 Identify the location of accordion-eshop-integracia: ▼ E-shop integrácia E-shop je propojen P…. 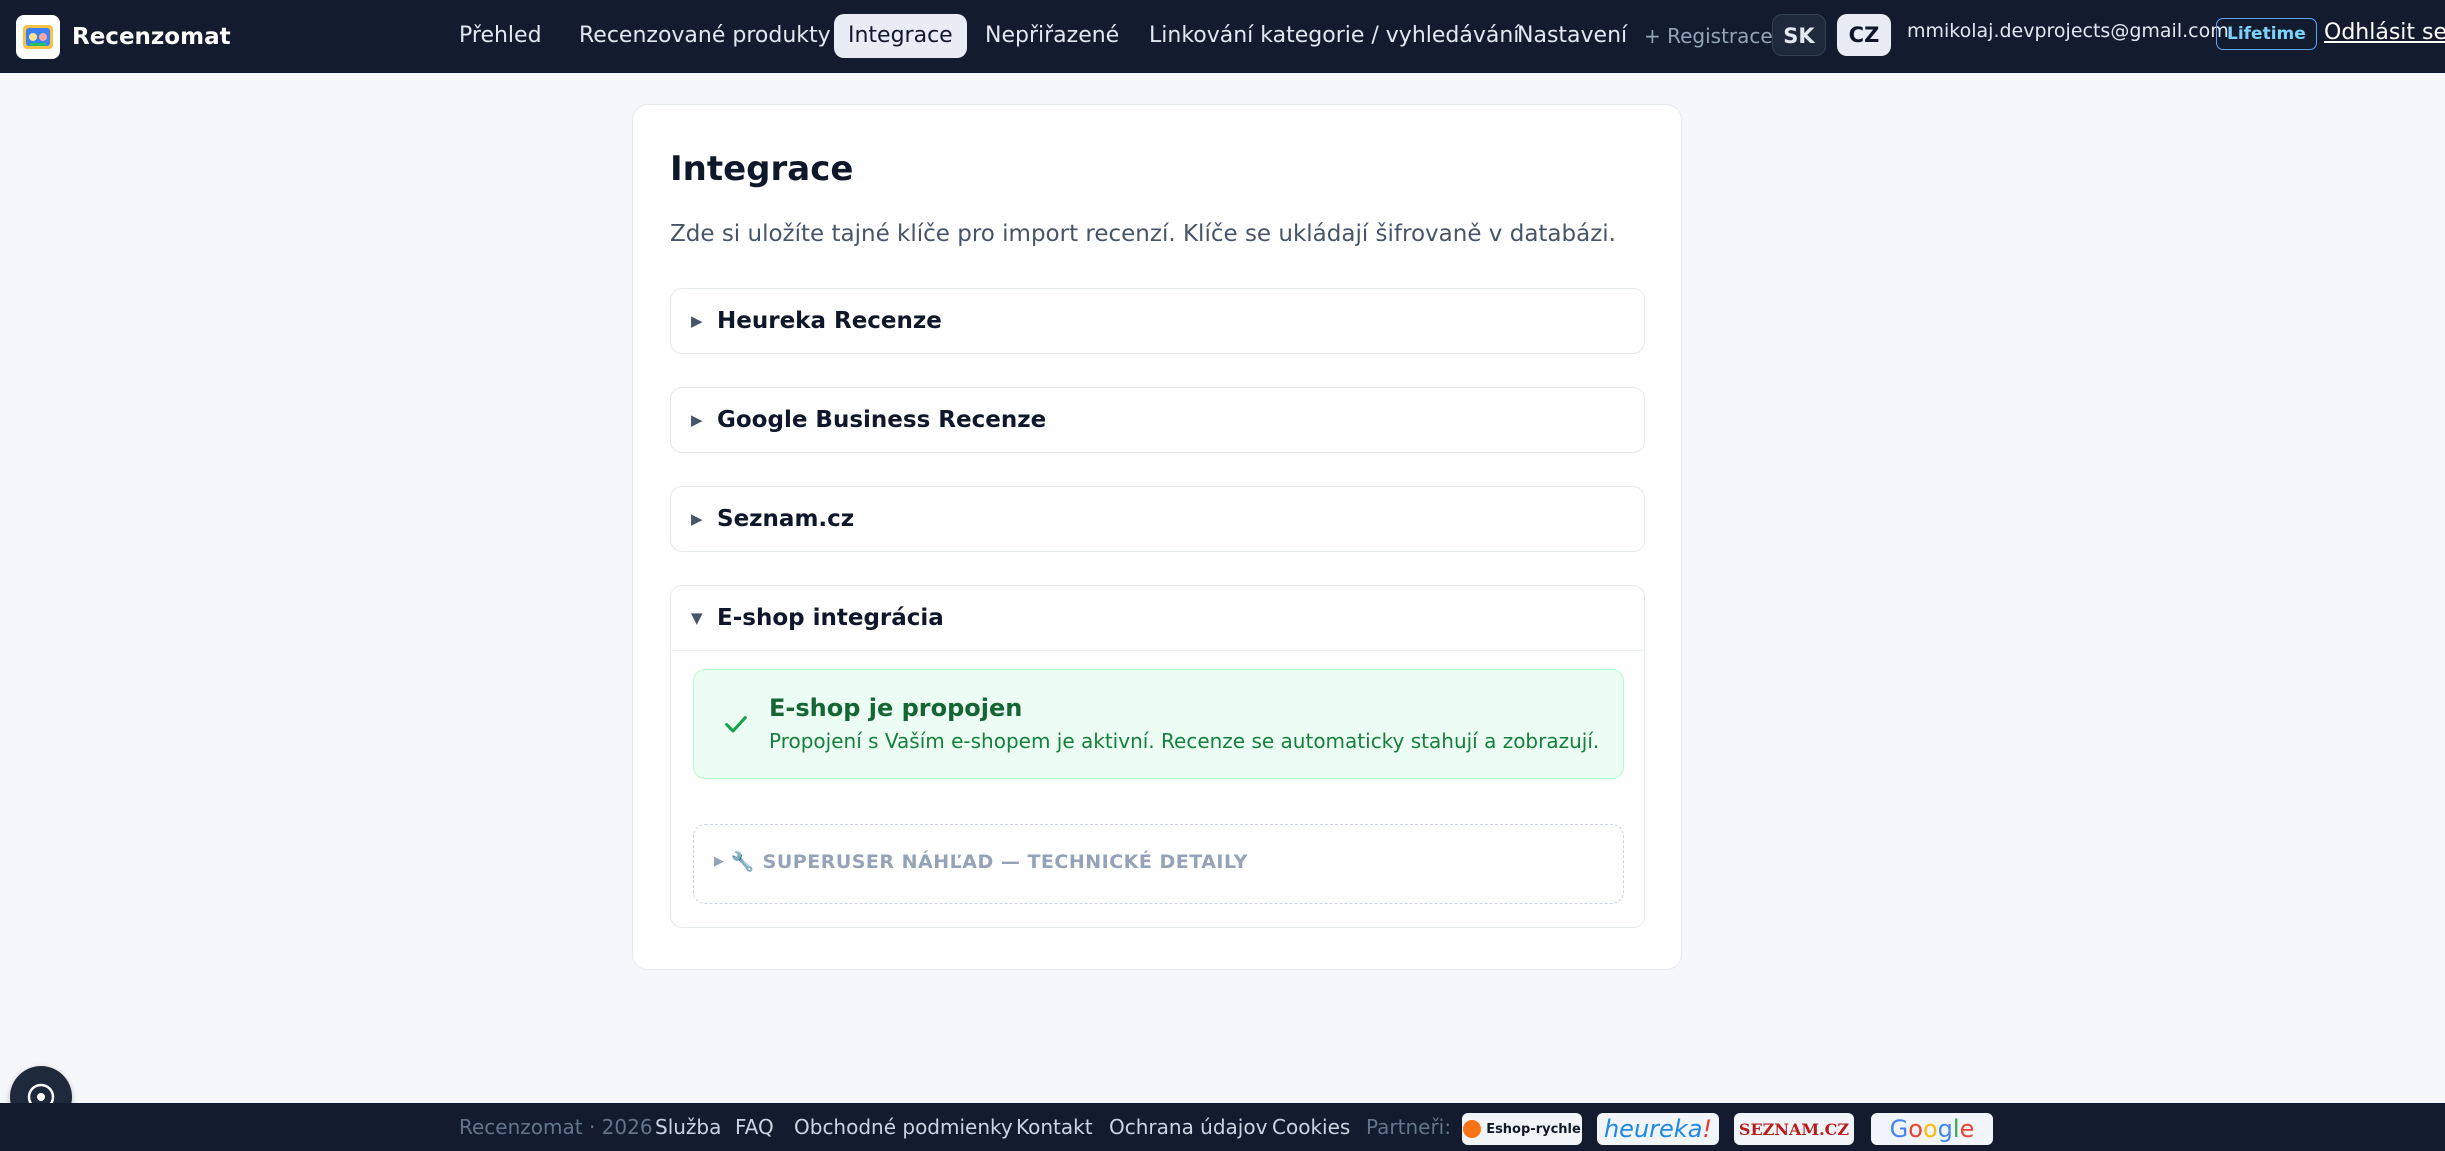
(1157, 756).